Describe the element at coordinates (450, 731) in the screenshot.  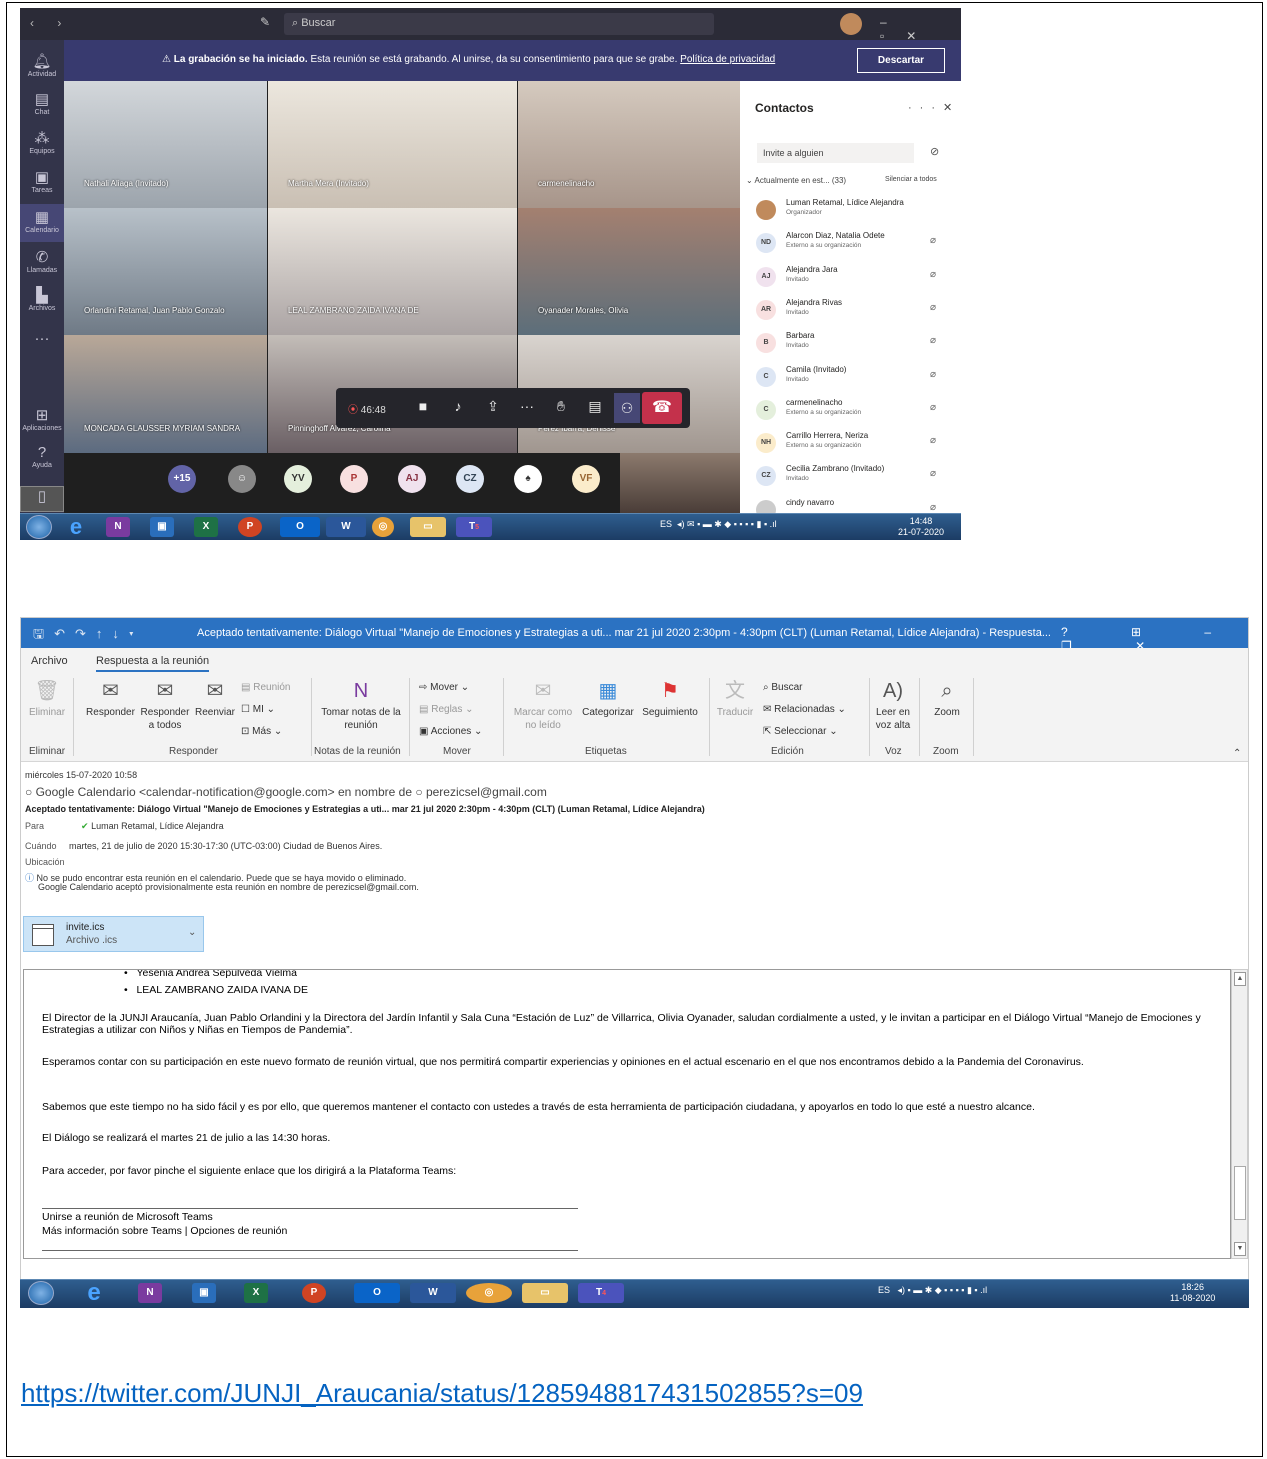
I see `actions-button: ▣ Acciones ⌄` at that location.